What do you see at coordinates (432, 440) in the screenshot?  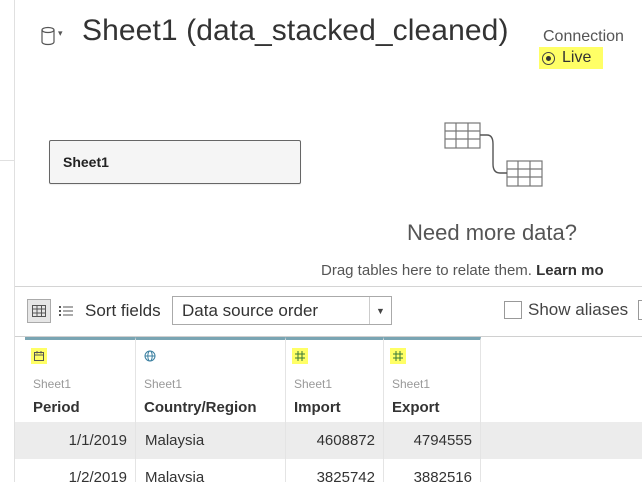 I see `cell-export: 4794555` at bounding box center [432, 440].